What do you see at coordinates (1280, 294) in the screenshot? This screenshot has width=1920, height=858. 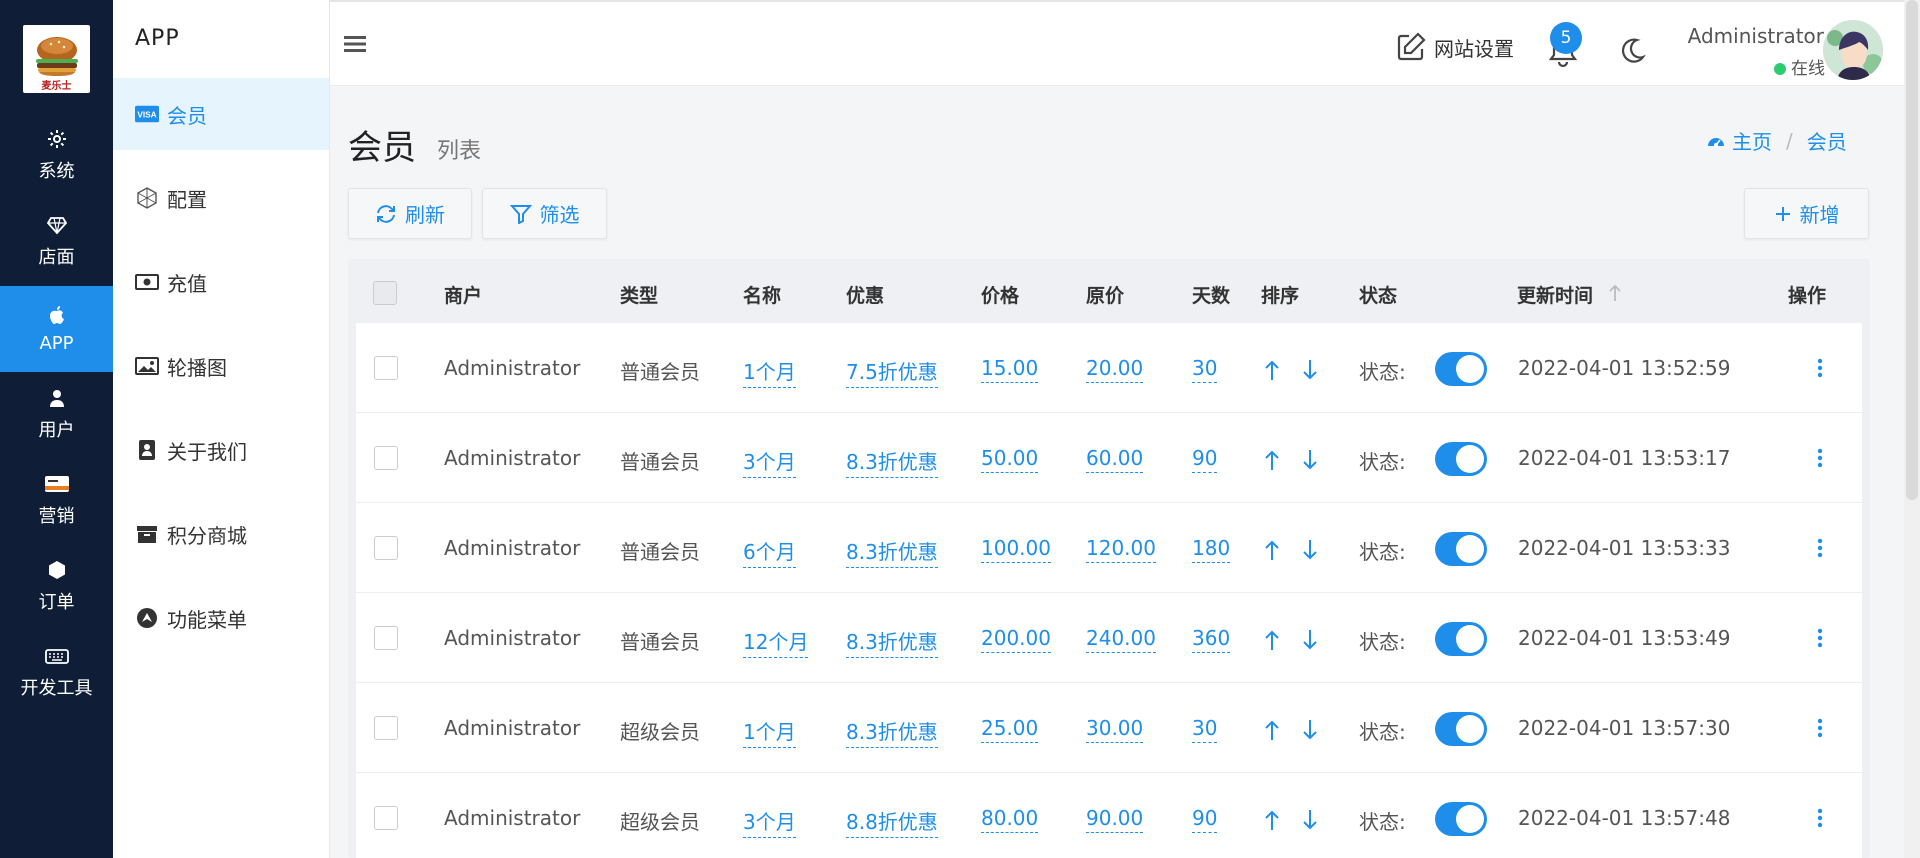 I see `column-header-sort: 排序` at bounding box center [1280, 294].